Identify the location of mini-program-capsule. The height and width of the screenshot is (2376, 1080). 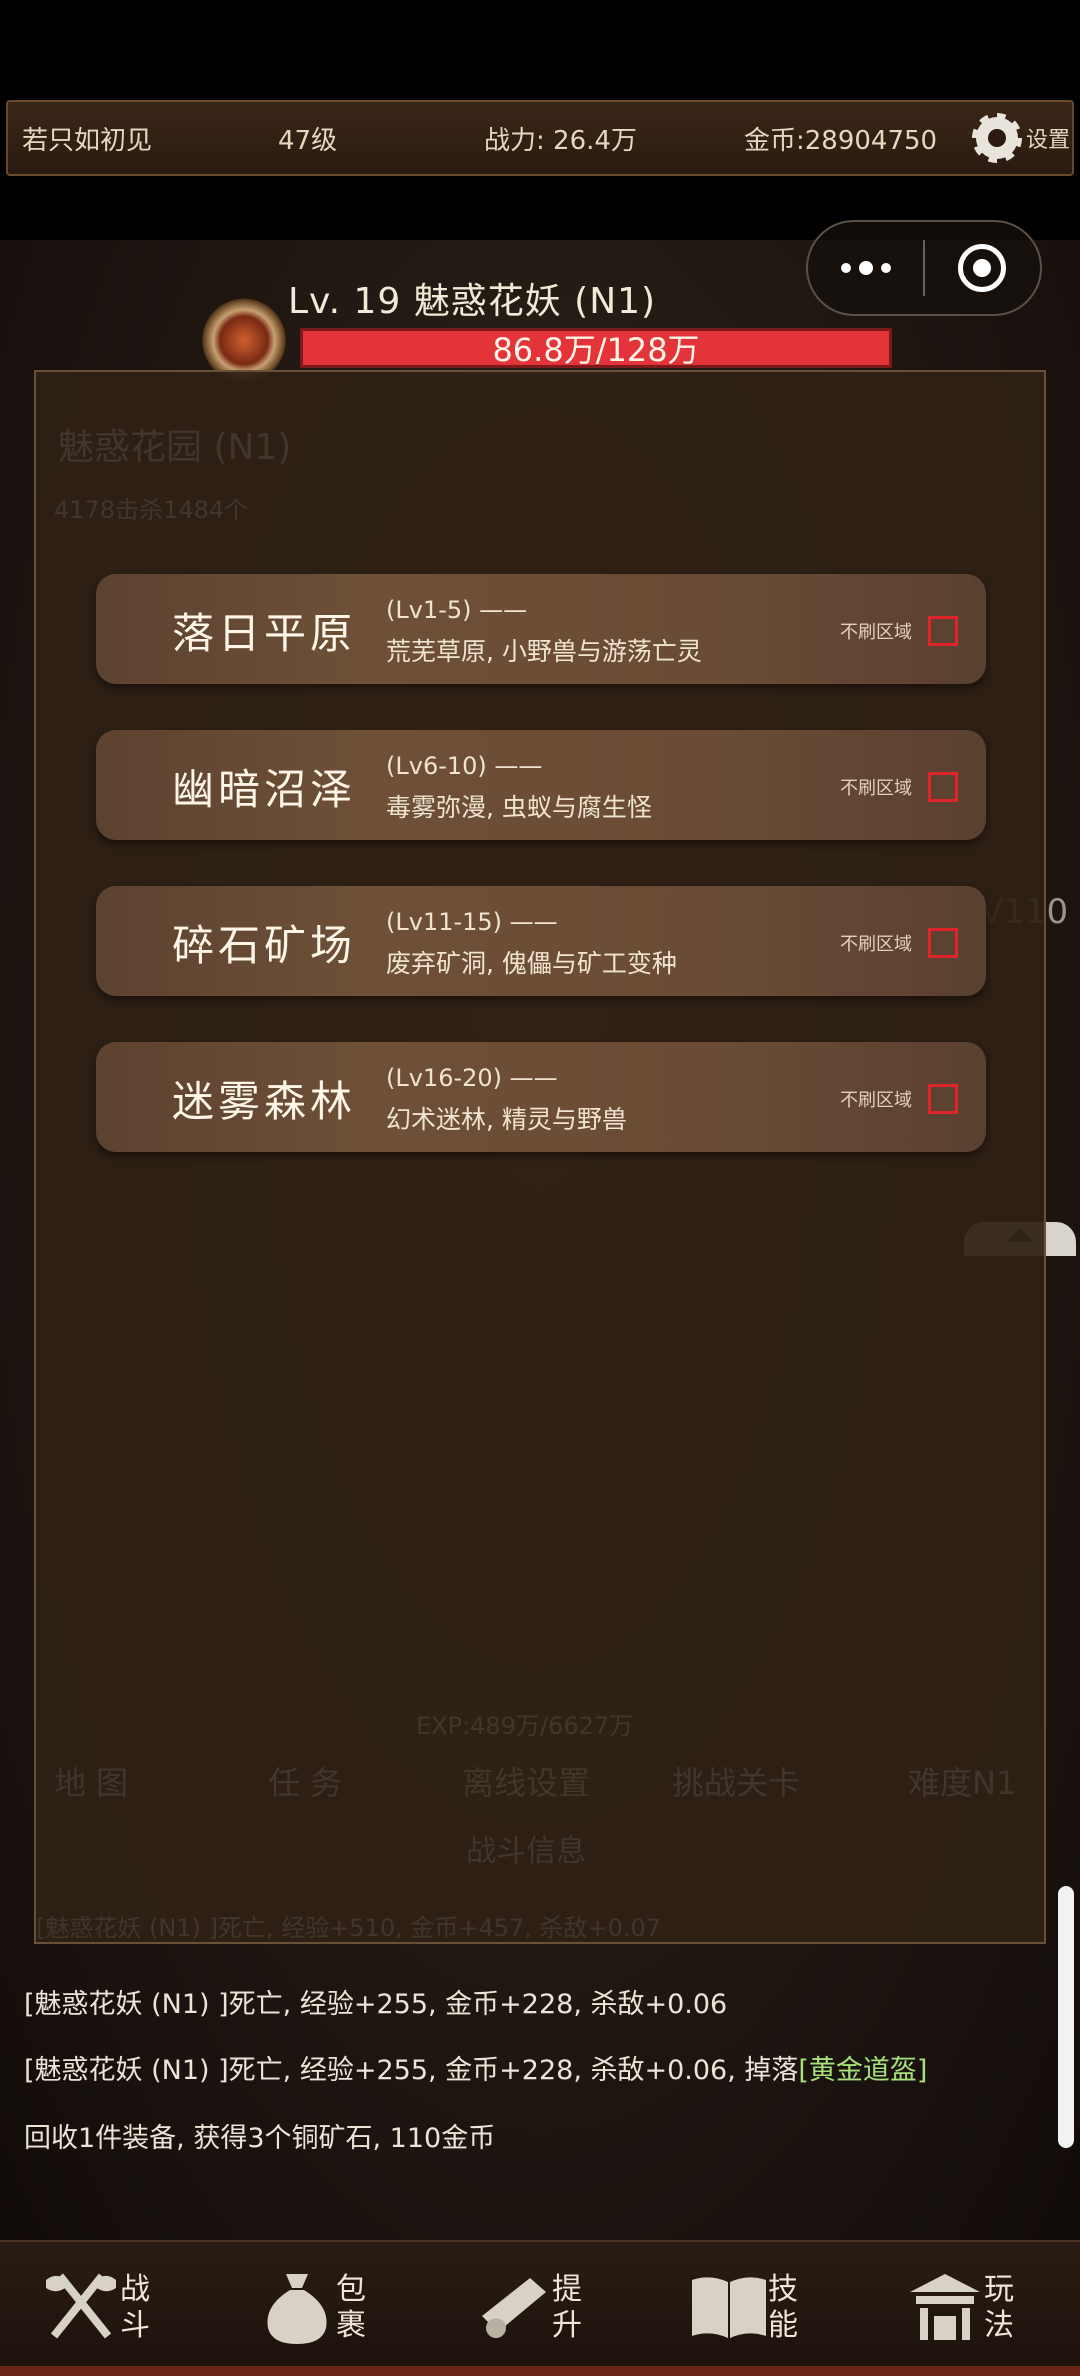
(924, 268).